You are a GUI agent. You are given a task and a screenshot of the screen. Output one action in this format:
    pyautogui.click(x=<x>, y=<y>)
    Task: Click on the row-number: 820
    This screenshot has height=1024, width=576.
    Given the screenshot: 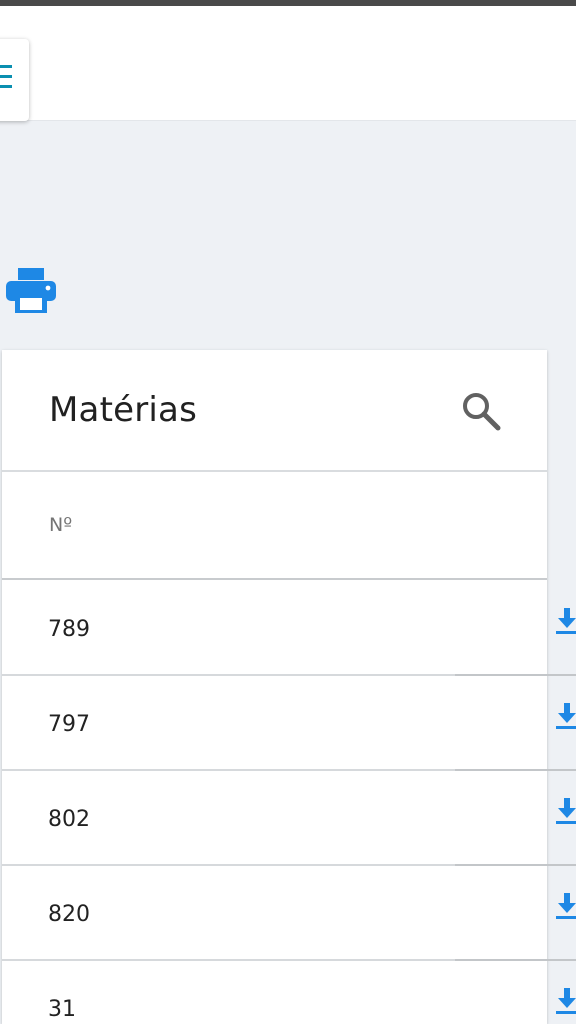 What is the action you would take?
    pyautogui.click(x=69, y=914)
    